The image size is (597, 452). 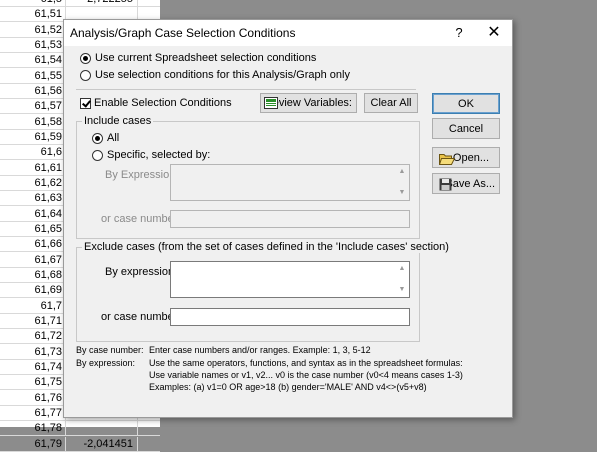 What do you see at coordinates (141, 272) in the screenshot?
I see `exclude-expression-label: By expression:` at bounding box center [141, 272].